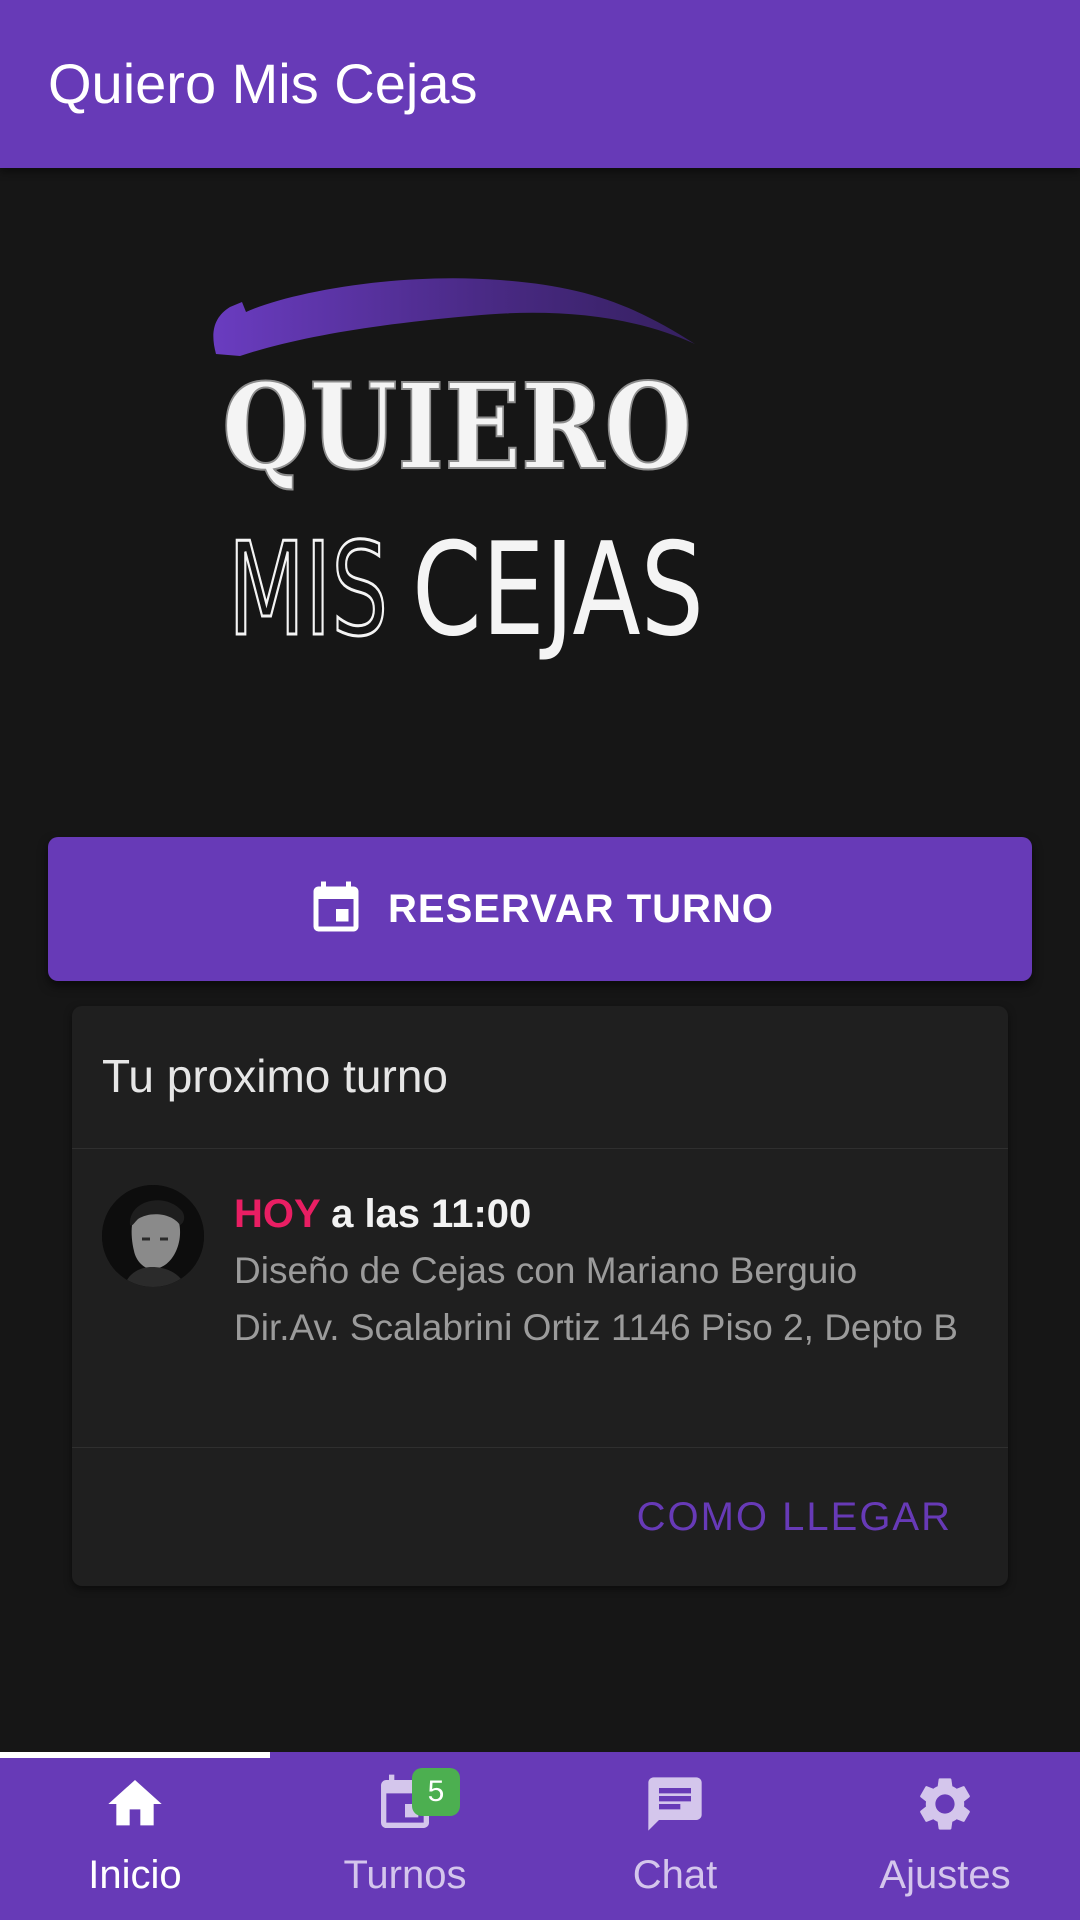 The image size is (1080, 1920). What do you see at coordinates (546, 1270) in the screenshot?
I see `appointment-service: Diseño de Cejas con Mariano Berguio` at bounding box center [546, 1270].